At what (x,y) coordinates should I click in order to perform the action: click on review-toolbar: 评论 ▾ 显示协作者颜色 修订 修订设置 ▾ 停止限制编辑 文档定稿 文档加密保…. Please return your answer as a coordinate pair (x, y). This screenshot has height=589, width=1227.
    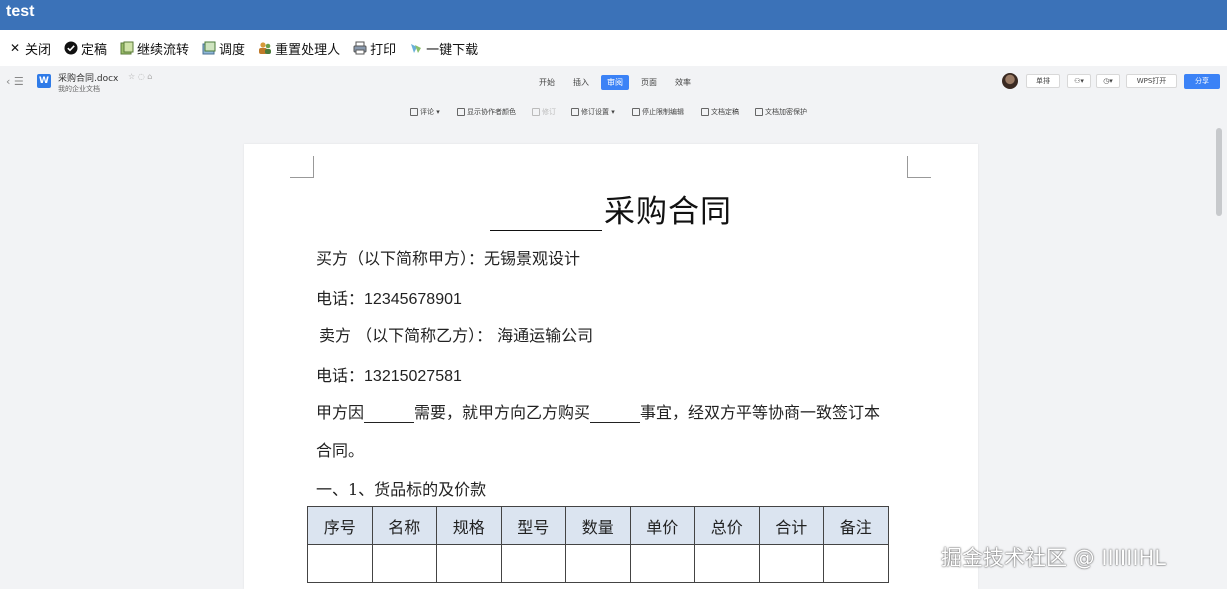
    Looking at the image, I should click on (613, 112).